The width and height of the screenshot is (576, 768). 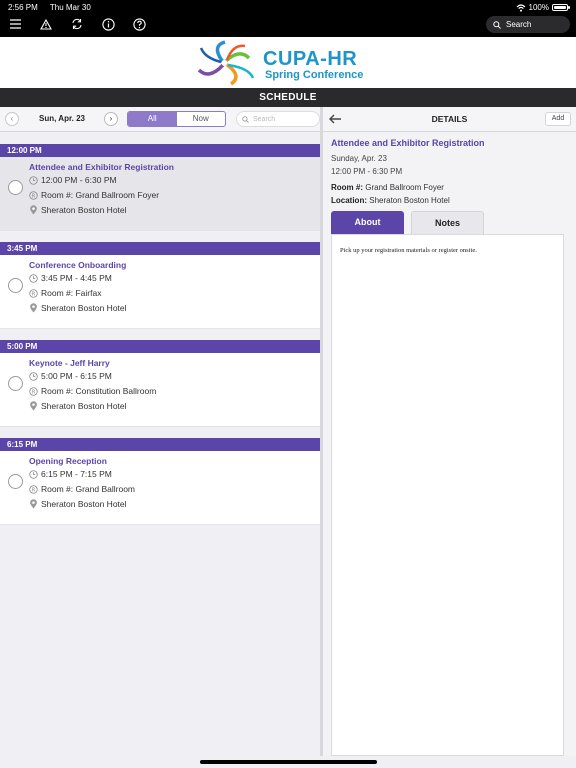 I want to click on schedule-search-input: Search, so click(x=278, y=119).